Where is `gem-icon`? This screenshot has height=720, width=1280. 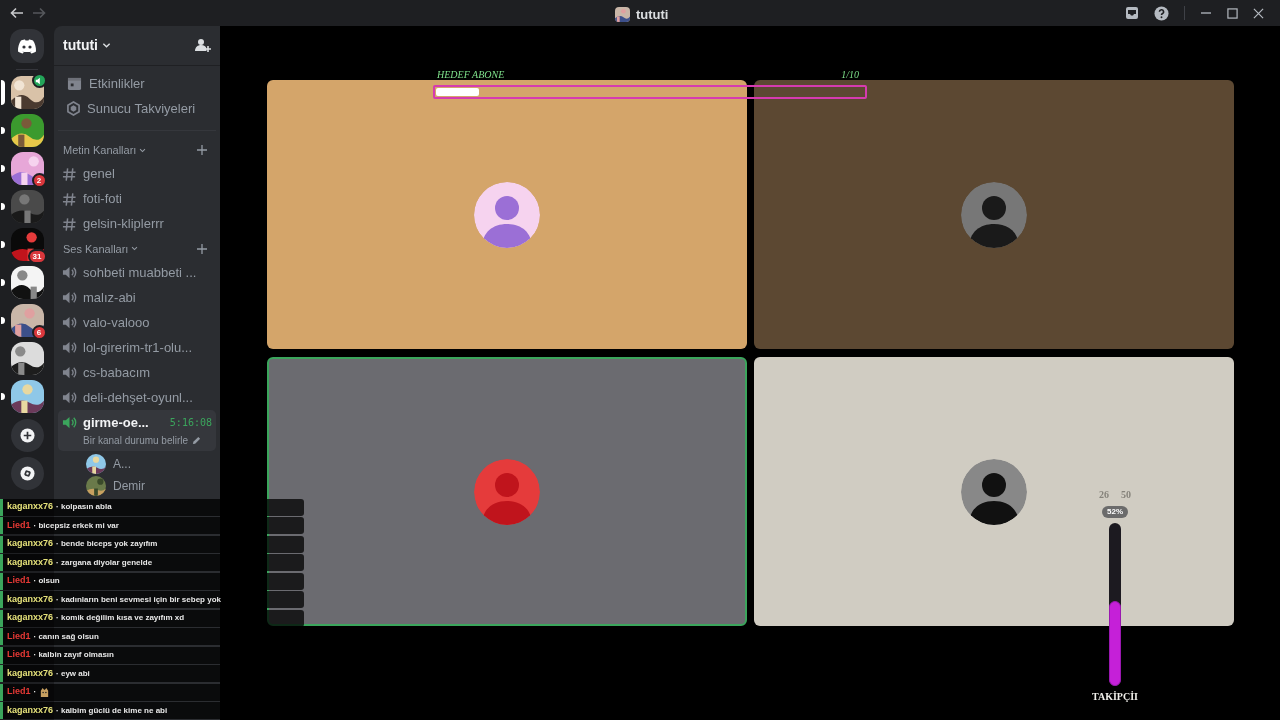
gem-icon is located at coordinates (73, 108).